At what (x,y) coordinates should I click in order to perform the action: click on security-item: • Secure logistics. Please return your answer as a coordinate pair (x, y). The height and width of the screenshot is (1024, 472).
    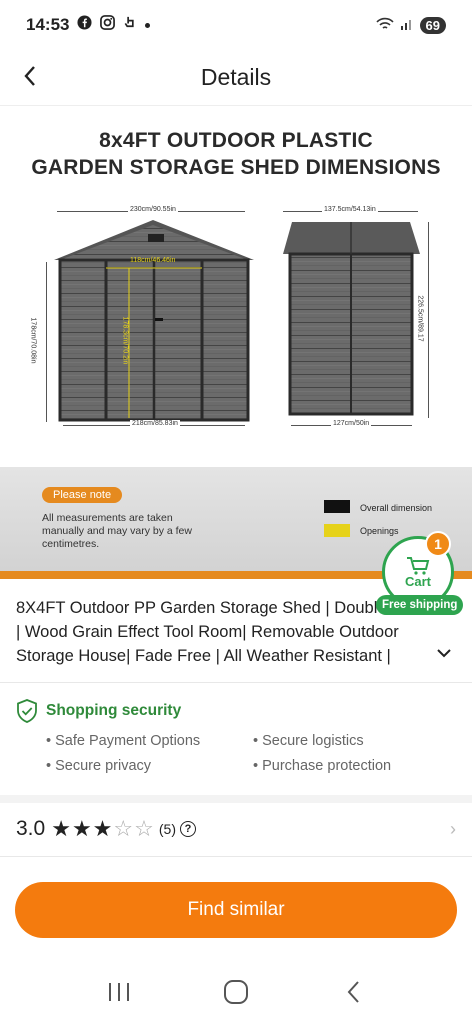
    Looking at the image, I should click on (308, 741).